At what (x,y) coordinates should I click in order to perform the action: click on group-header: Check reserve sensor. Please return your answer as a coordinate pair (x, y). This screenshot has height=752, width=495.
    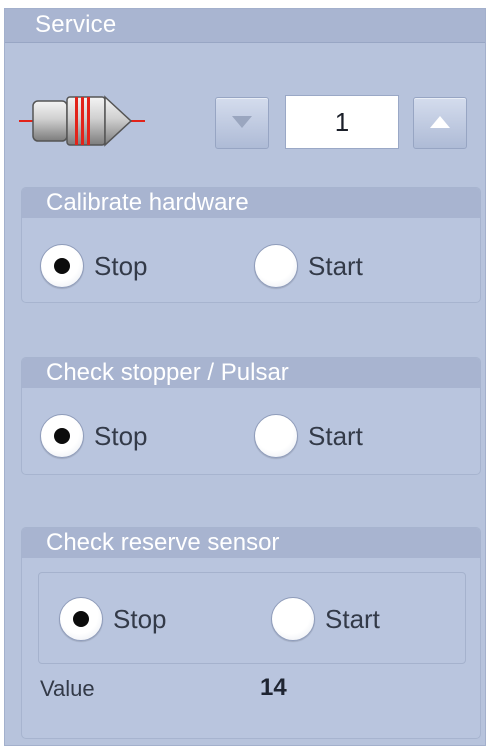
    Looking at the image, I should click on (251, 543).